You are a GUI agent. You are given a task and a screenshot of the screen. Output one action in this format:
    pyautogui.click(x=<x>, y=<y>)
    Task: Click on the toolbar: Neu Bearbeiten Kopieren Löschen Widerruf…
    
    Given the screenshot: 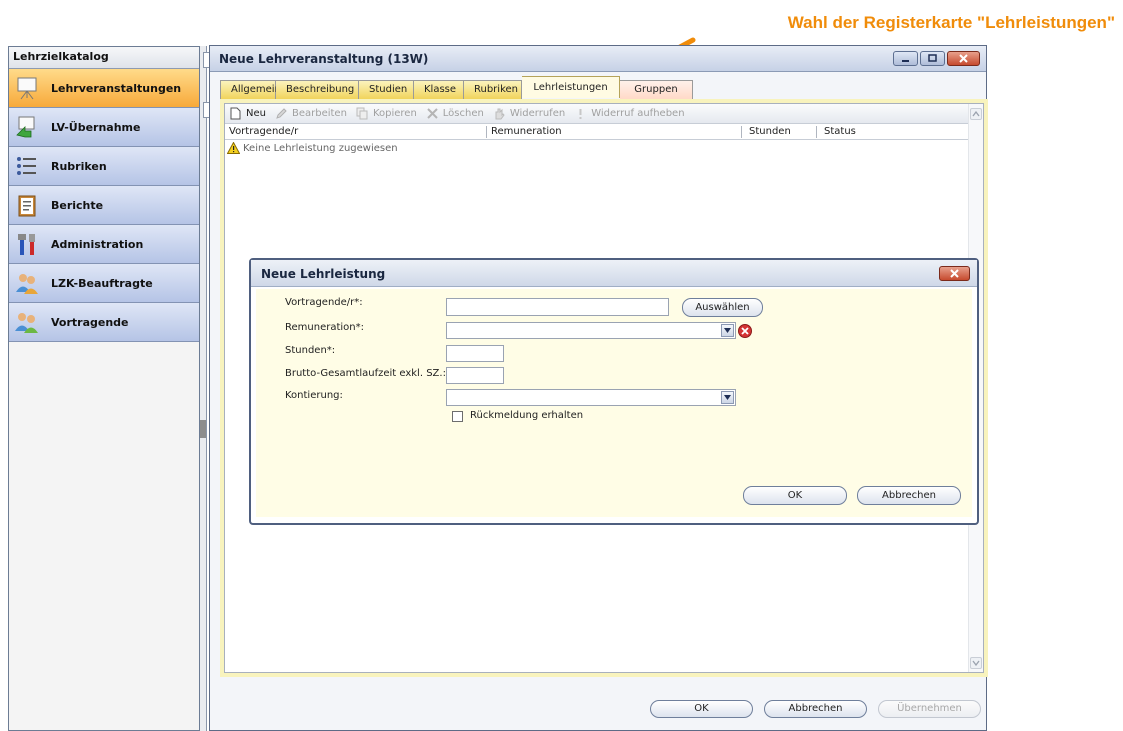 What is the action you would take?
    pyautogui.click(x=604, y=114)
    